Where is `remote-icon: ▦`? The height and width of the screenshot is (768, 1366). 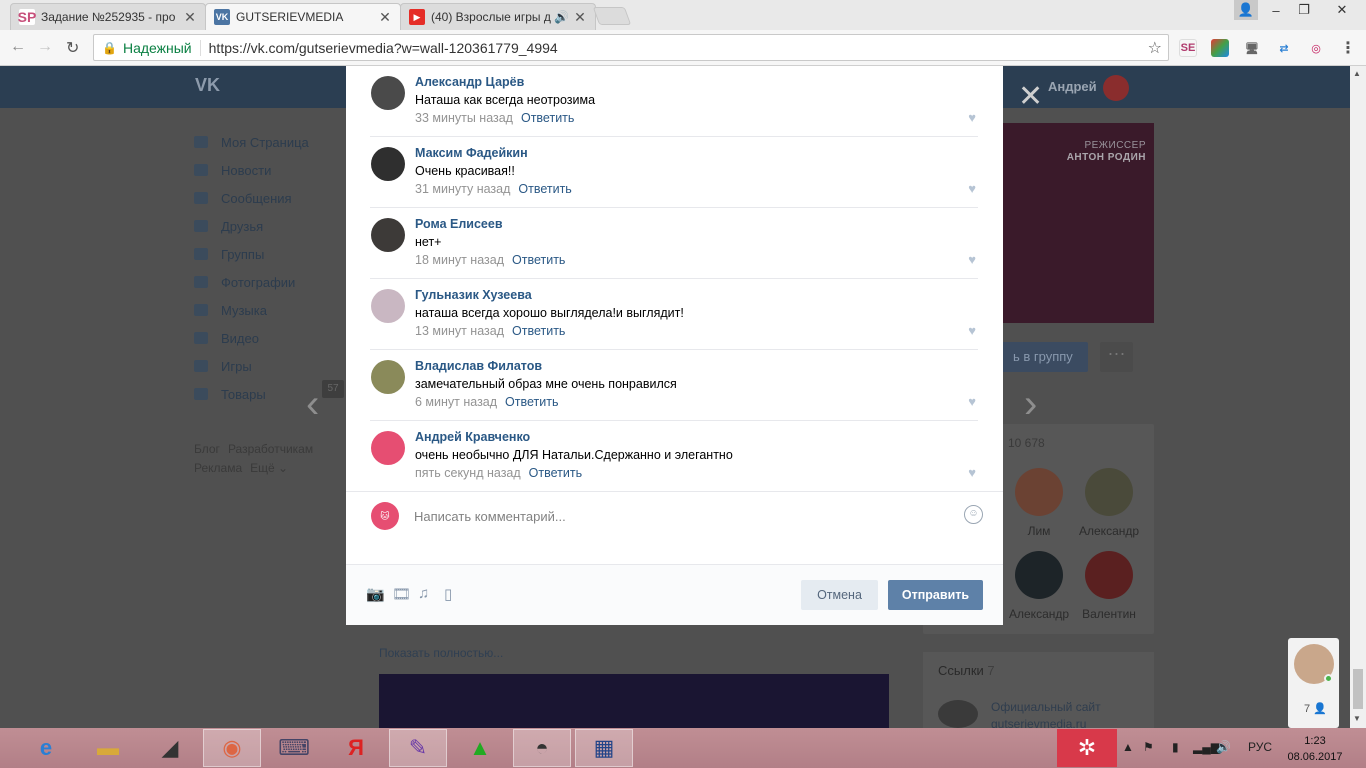
remote-icon: ▦ is located at coordinates (604, 748).